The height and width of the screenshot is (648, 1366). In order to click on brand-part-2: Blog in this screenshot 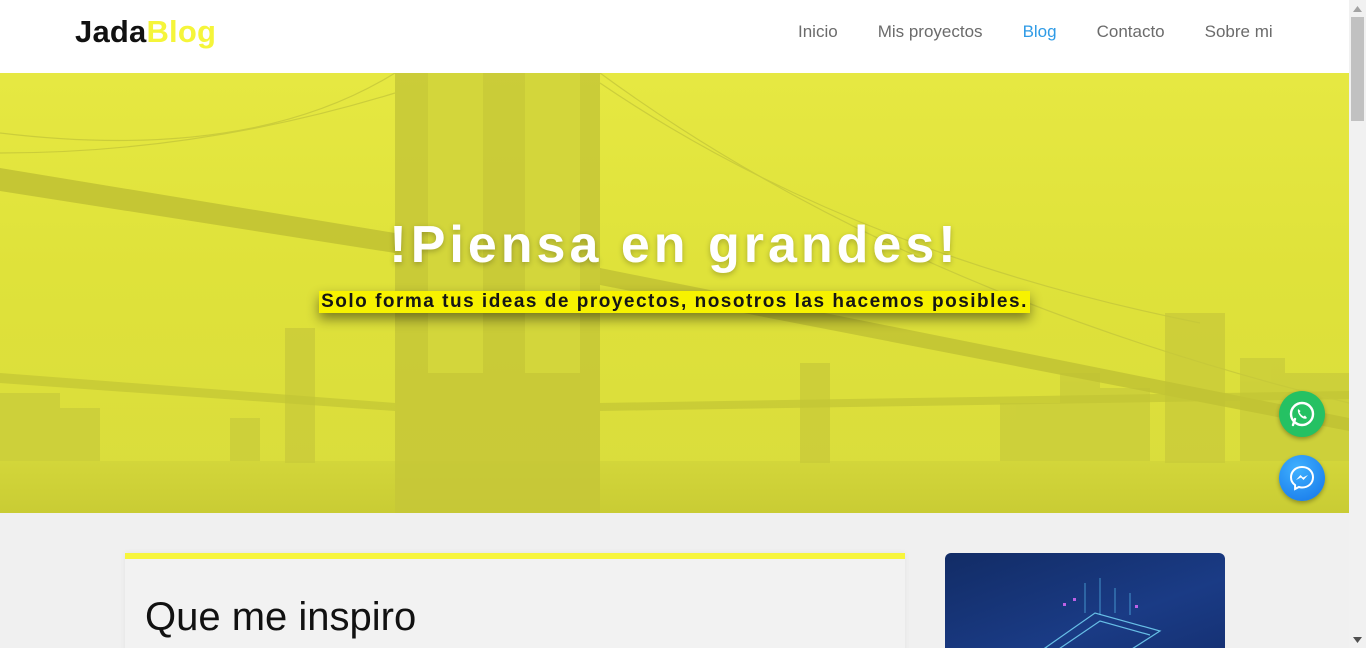, I will do `click(181, 31)`.